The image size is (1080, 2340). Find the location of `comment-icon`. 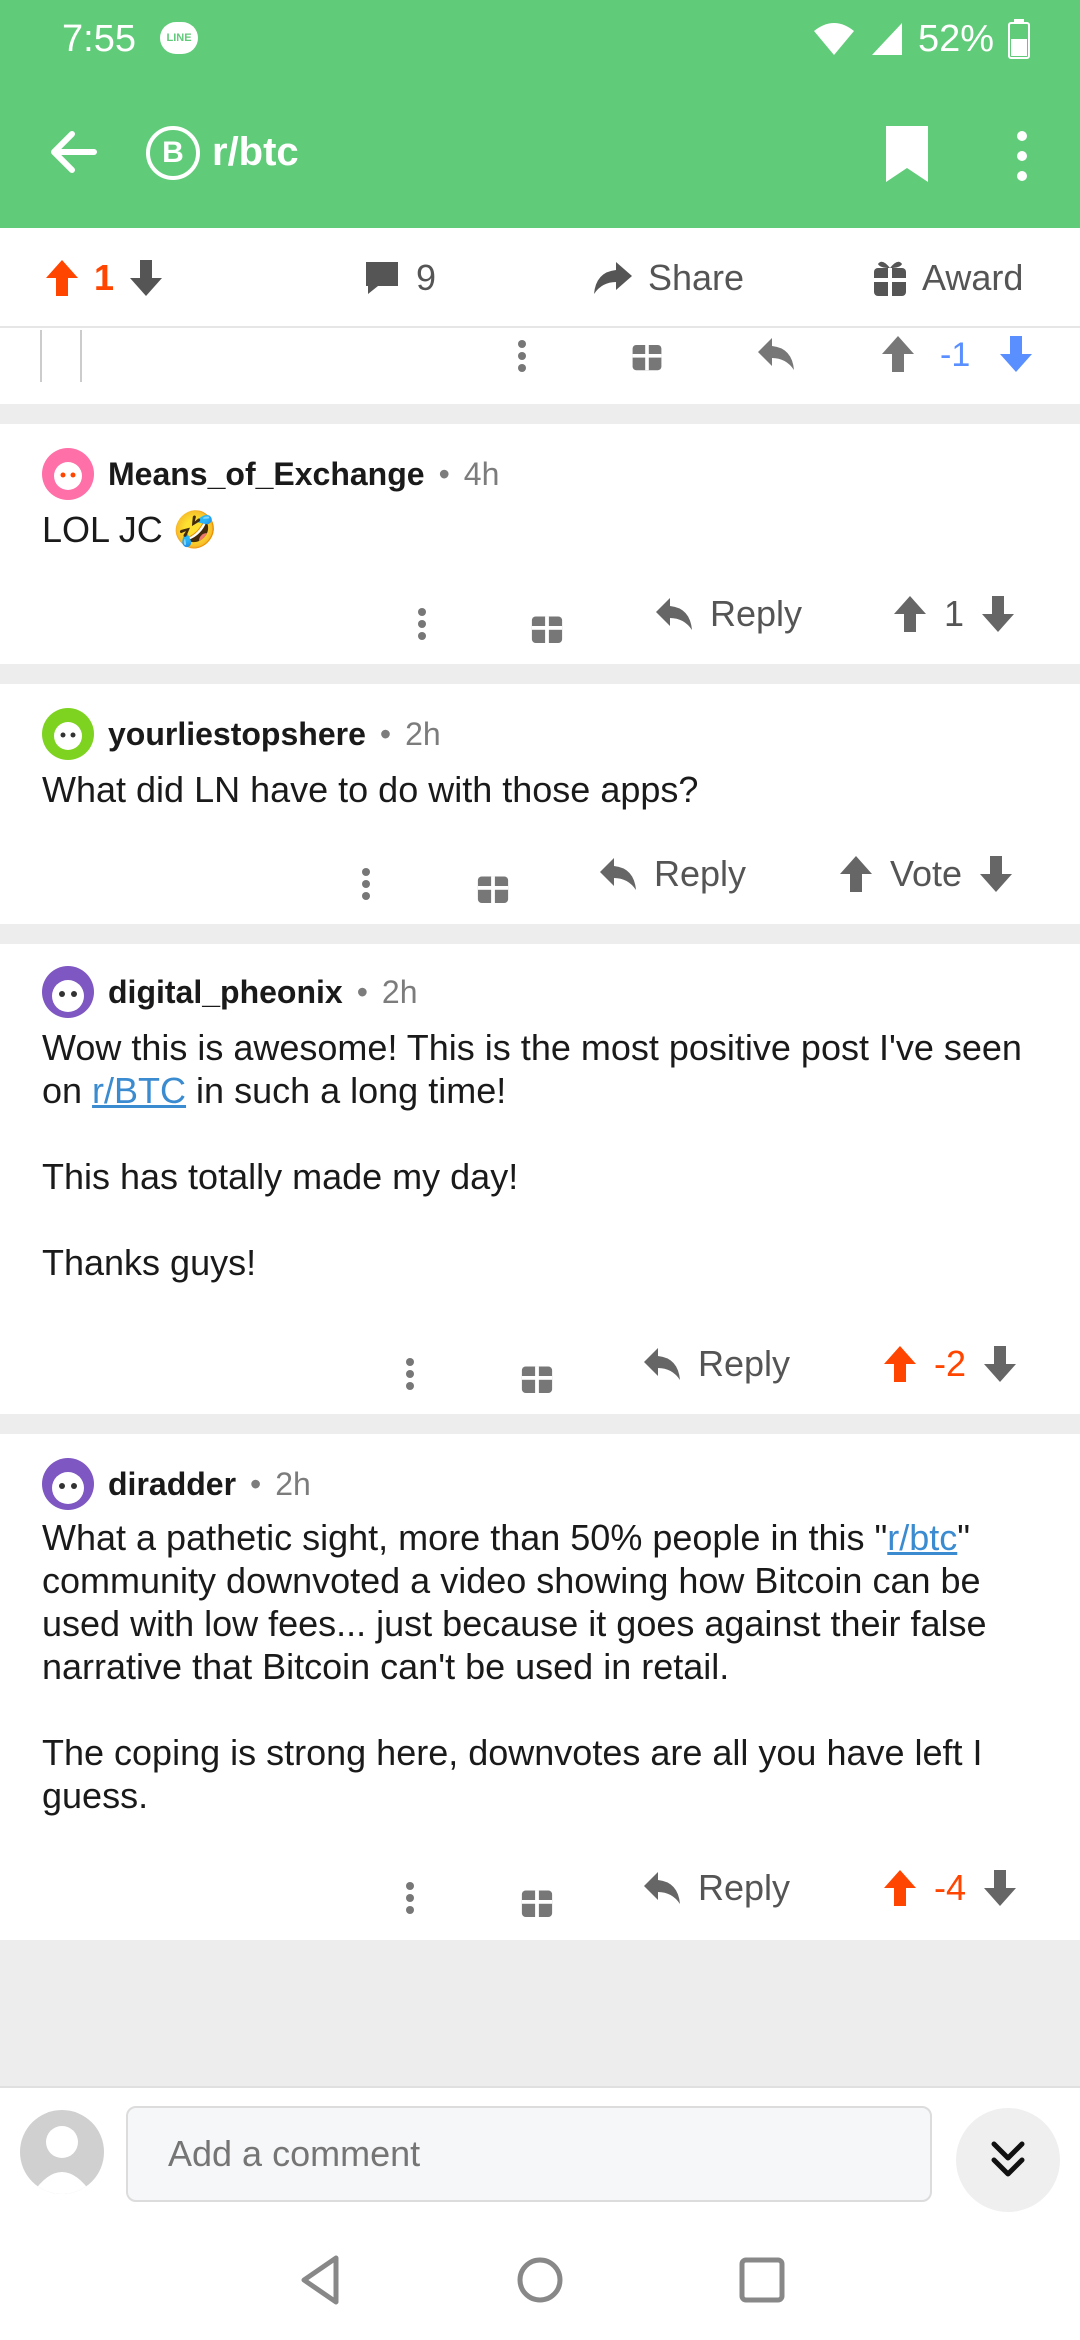

comment-icon is located at coordinates (382, 278).